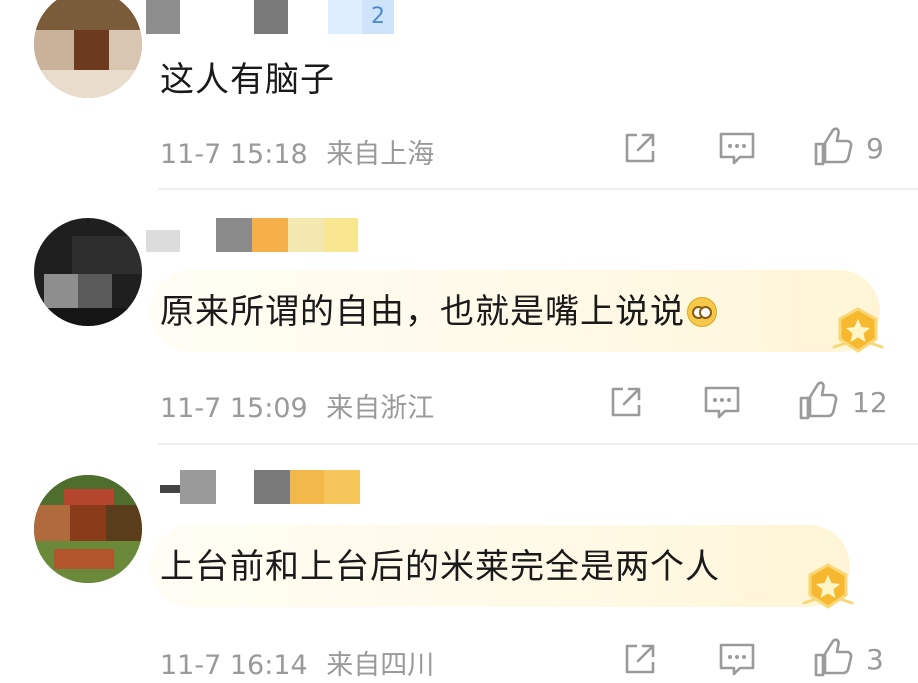 Image resolution: width=918 pixels, height=683 pixels. I want to click on comment-text: 这人有脑子, so click(247, 80).